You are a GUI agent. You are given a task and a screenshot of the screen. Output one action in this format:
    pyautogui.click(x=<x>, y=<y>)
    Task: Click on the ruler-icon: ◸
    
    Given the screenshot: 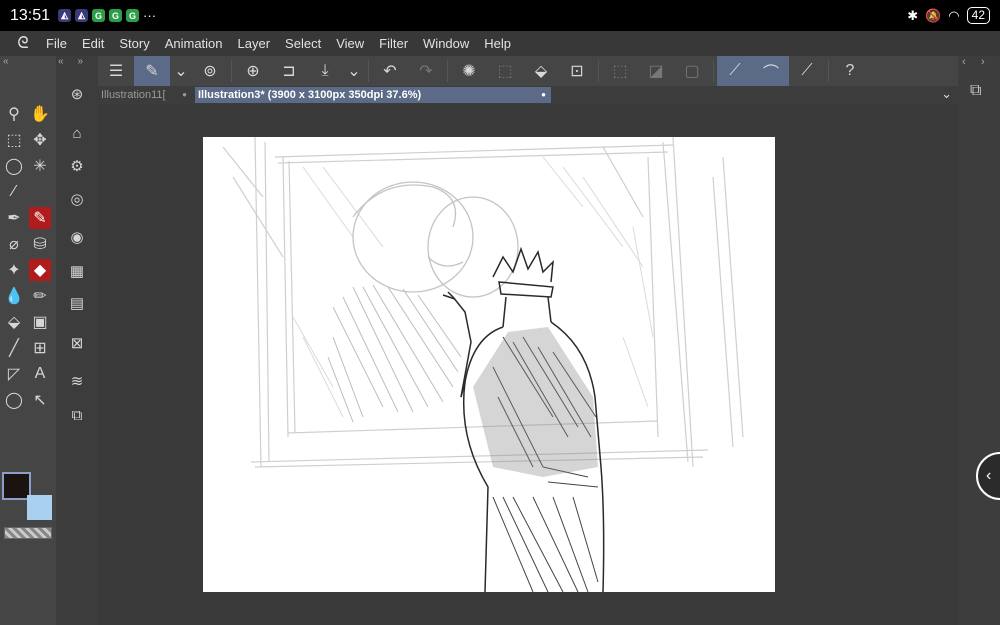 What is the action you would take?
    pyautogui.click(x=14, y=374)
    